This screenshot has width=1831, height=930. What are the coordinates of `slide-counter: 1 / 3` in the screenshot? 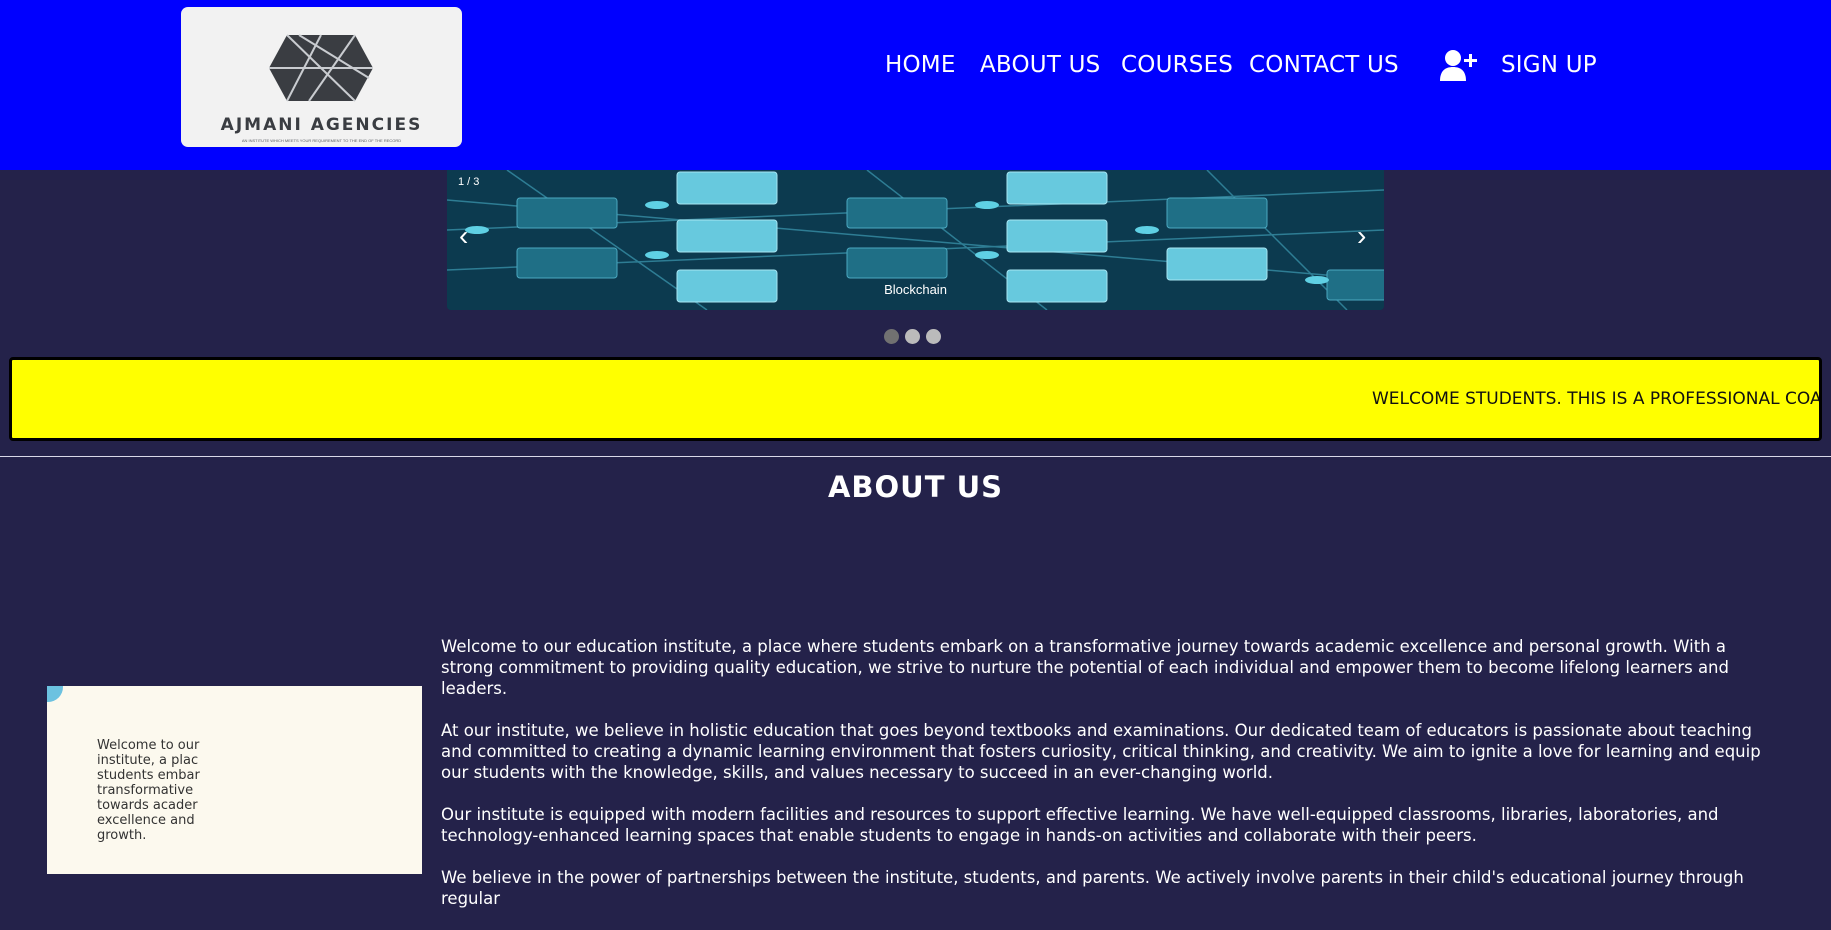 It's located at (469, 182).